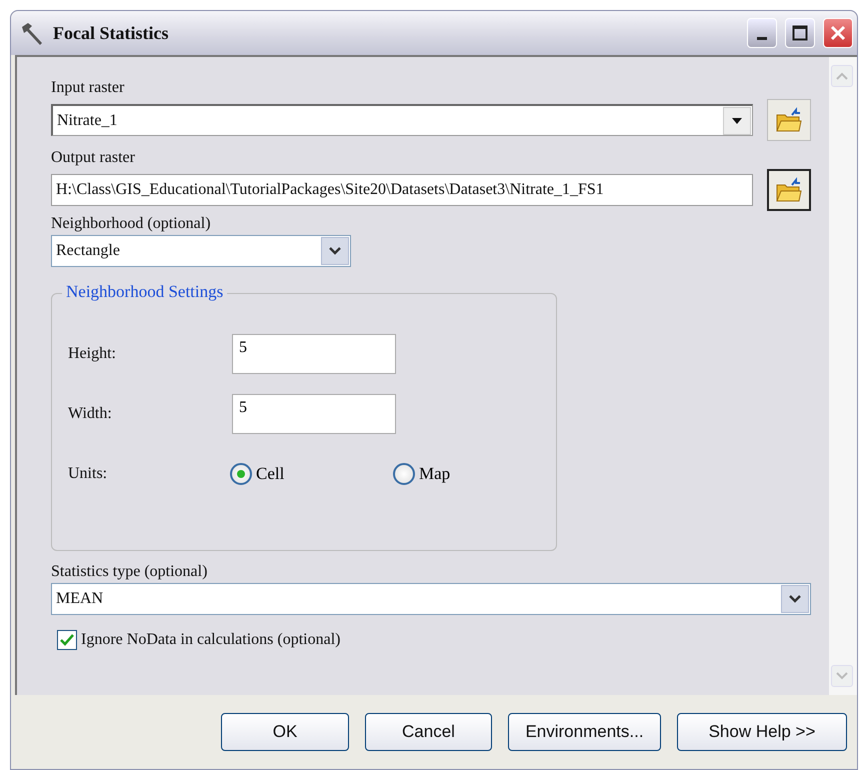  What do you see at coordinates (762, 732) in the screenshot?
I see `dialog-button: Show Help >>` at bounding box center [762, 732].